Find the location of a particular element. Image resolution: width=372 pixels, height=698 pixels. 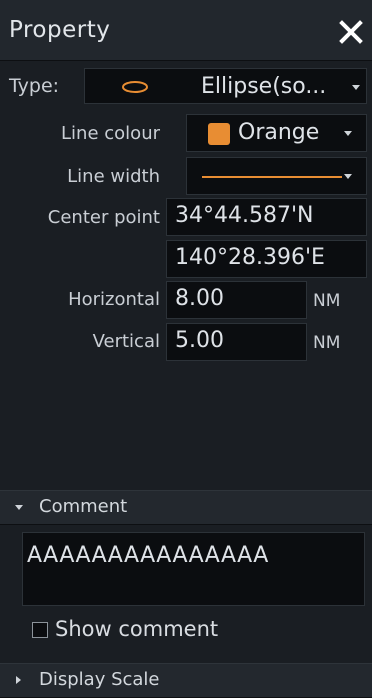

panel-header: Property is located at coordinates (186, 30).